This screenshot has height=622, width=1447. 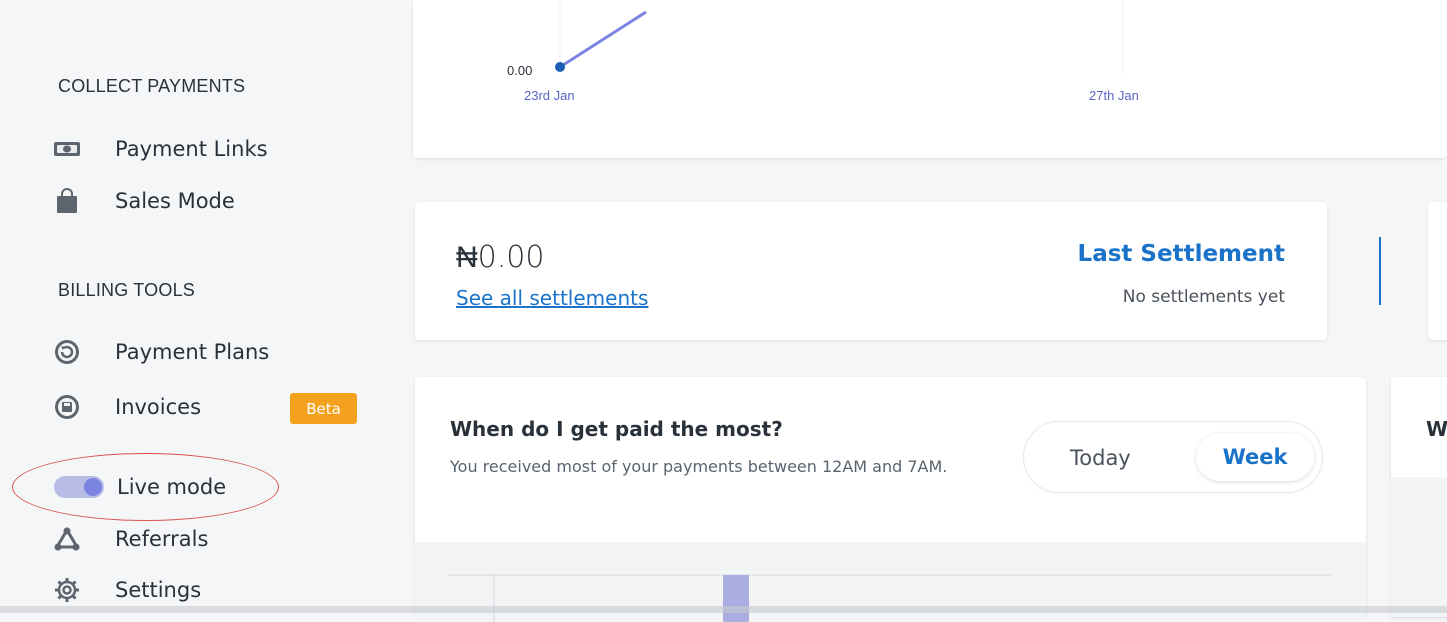 I want to click on highlight-ellipse, so click(x=145, y=487).